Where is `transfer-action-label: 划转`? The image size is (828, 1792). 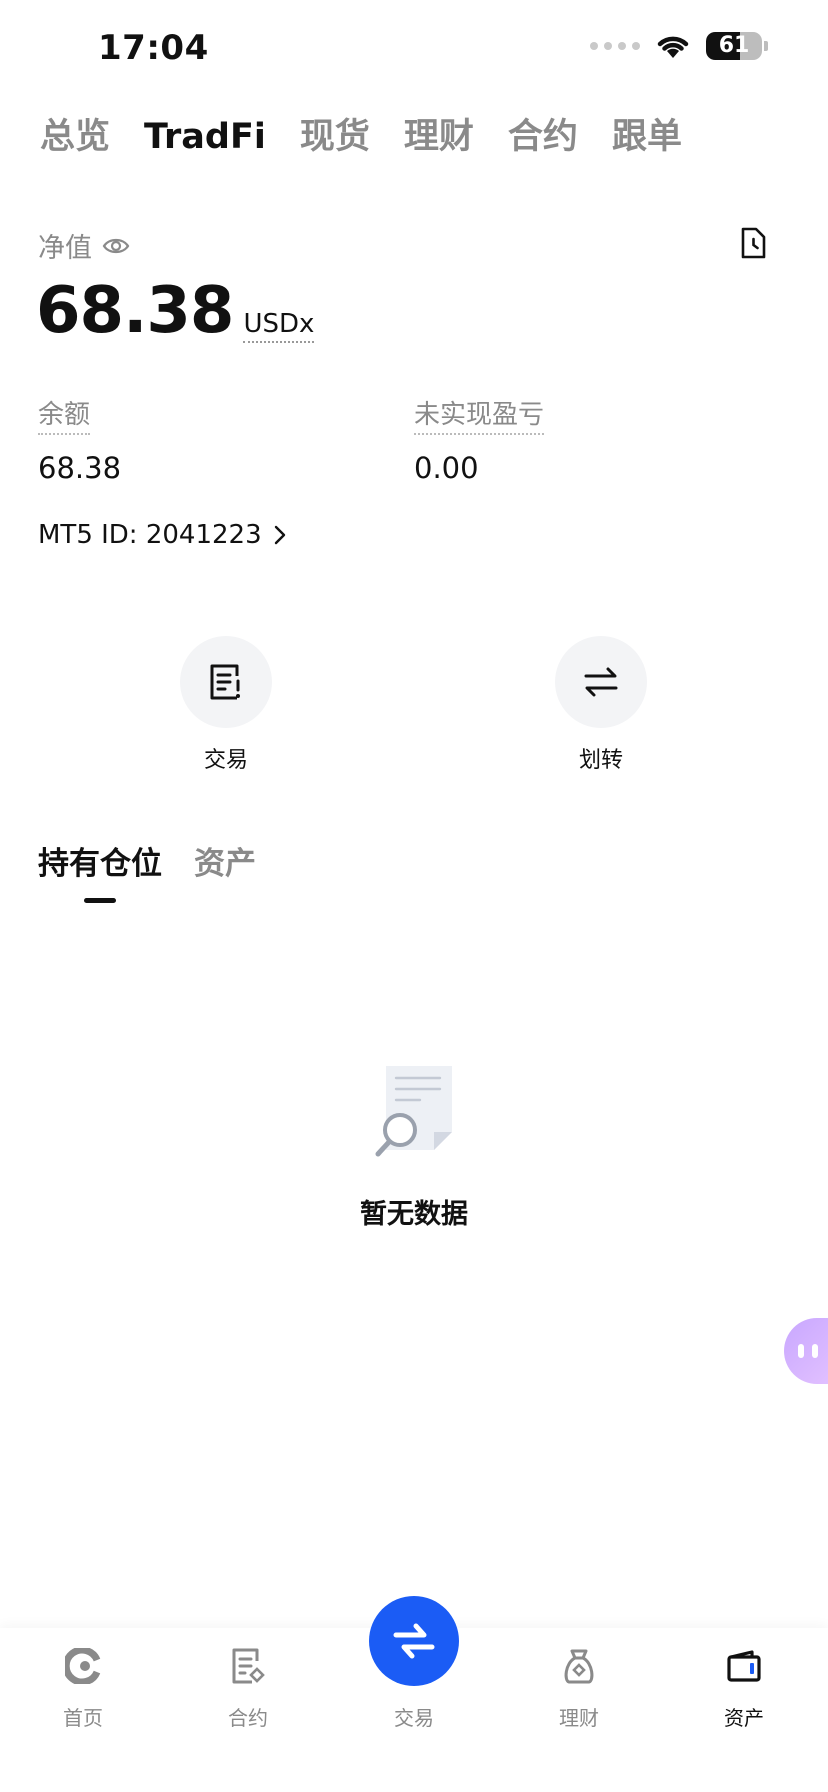
transfer-action-label: 划转 is located at coordinates (600, 760).